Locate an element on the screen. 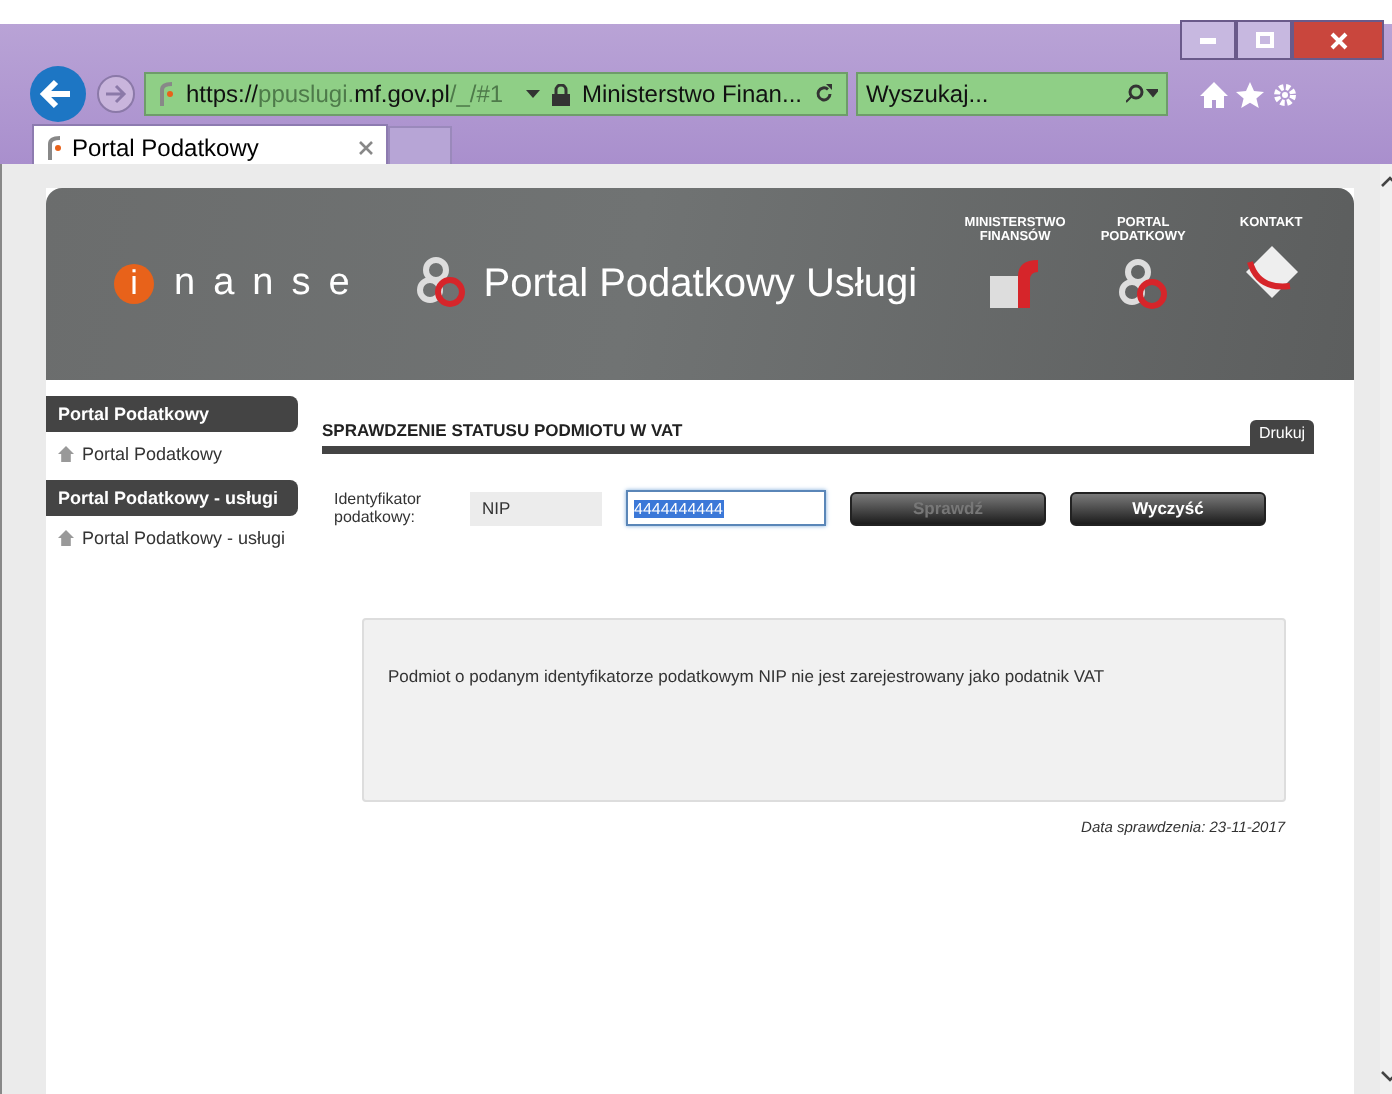  search-icon is located at coordinates (1142, 94).